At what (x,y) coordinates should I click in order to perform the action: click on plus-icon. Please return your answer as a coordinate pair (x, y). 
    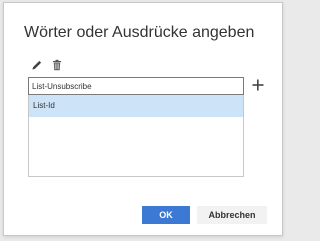
    Looking at the image, I should click on (258, 85).